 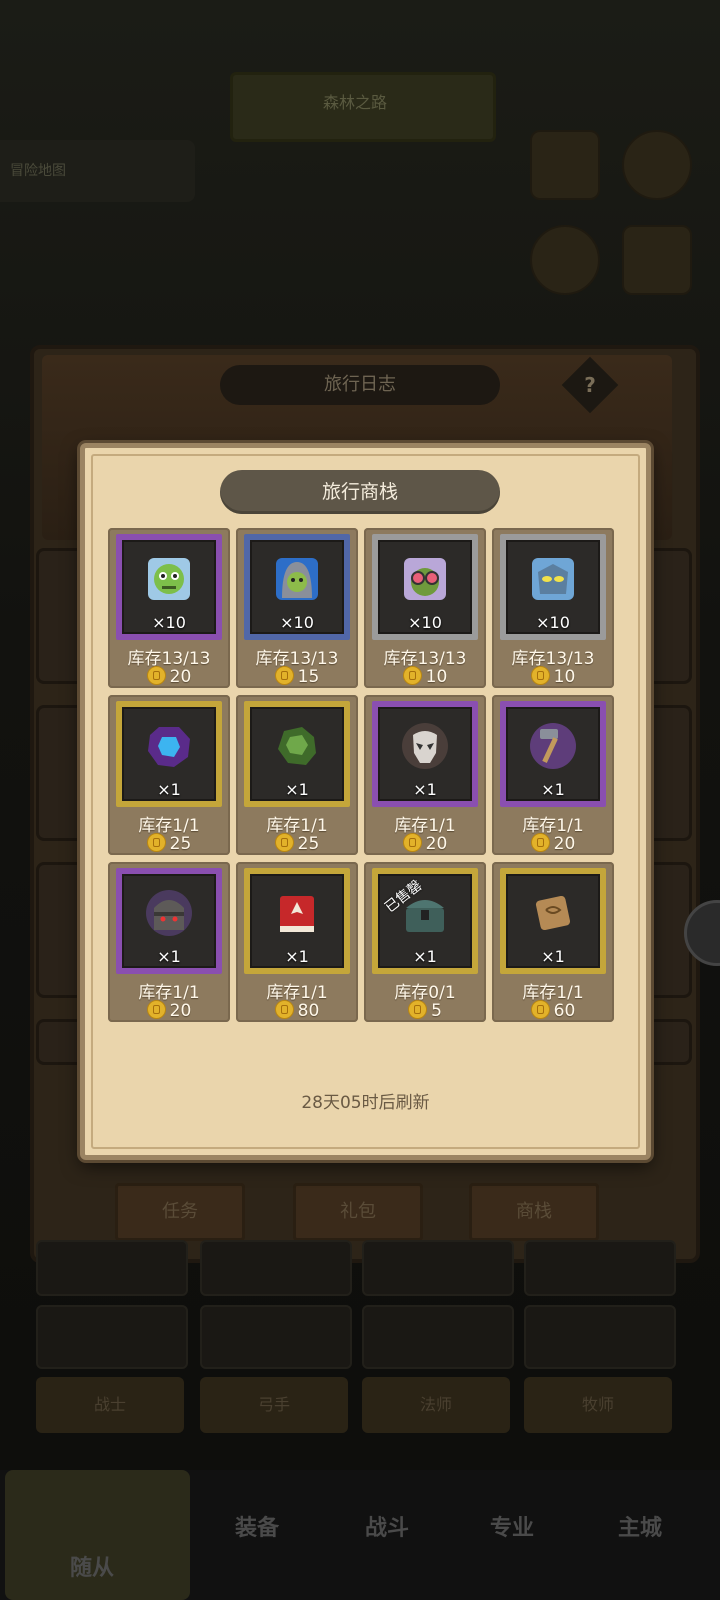 I want to click on bg-pumpkin-icon, so click(x=565, y=260).